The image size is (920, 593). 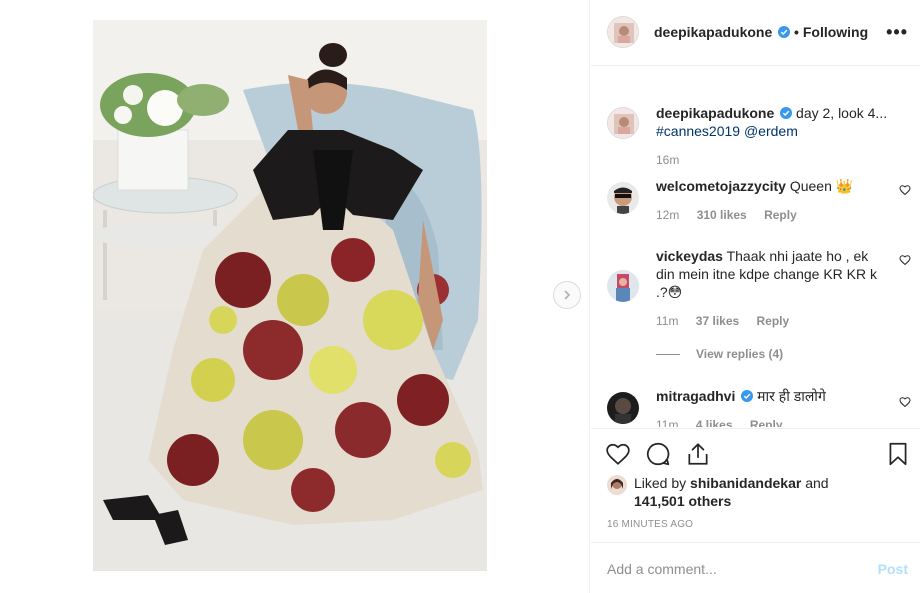 What do you see at coordinates (737, 569) in the screenshot?
I see `add-comment-input` at bounding box center [737, 569].